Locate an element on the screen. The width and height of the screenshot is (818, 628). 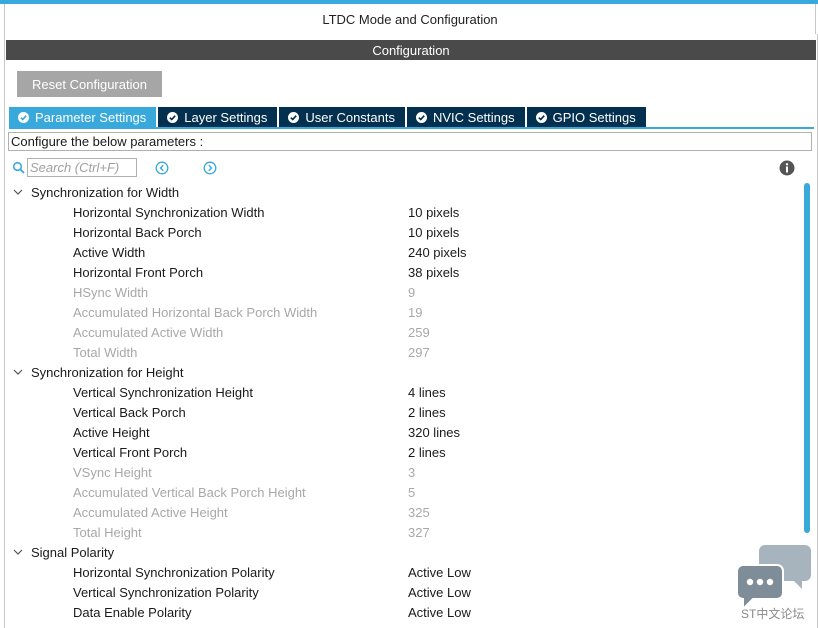
tab-label: NVIC Settings is located at coordinates (473, 117).